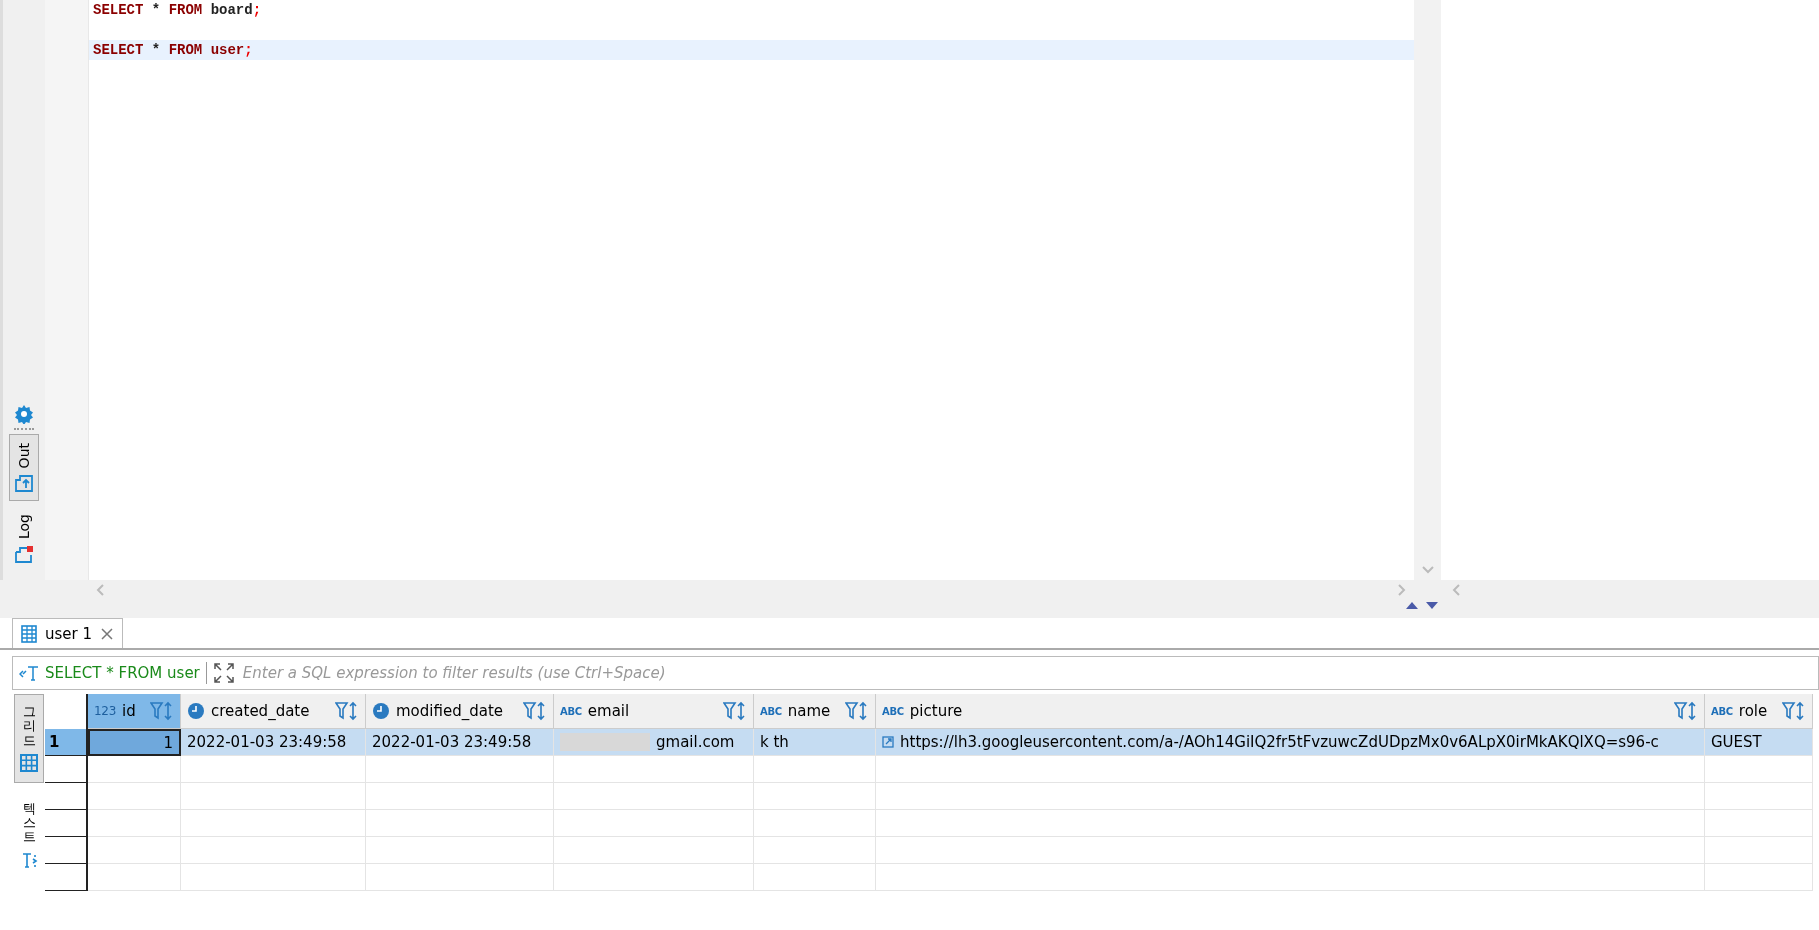 The image size is (1819, 930). Describe the element at coordinates (815, 742) in the screenshot. I see `table-cell: k th` at that location.